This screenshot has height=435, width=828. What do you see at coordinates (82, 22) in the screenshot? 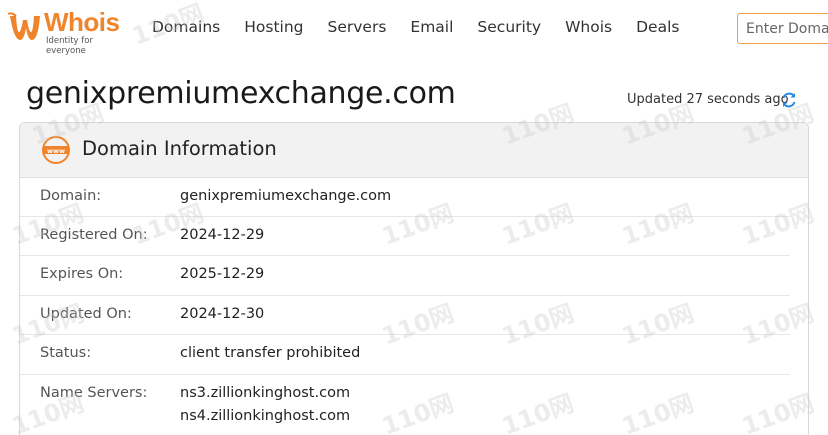
I see `logo-wordmark: Whois` at bounding box center [82, 22].